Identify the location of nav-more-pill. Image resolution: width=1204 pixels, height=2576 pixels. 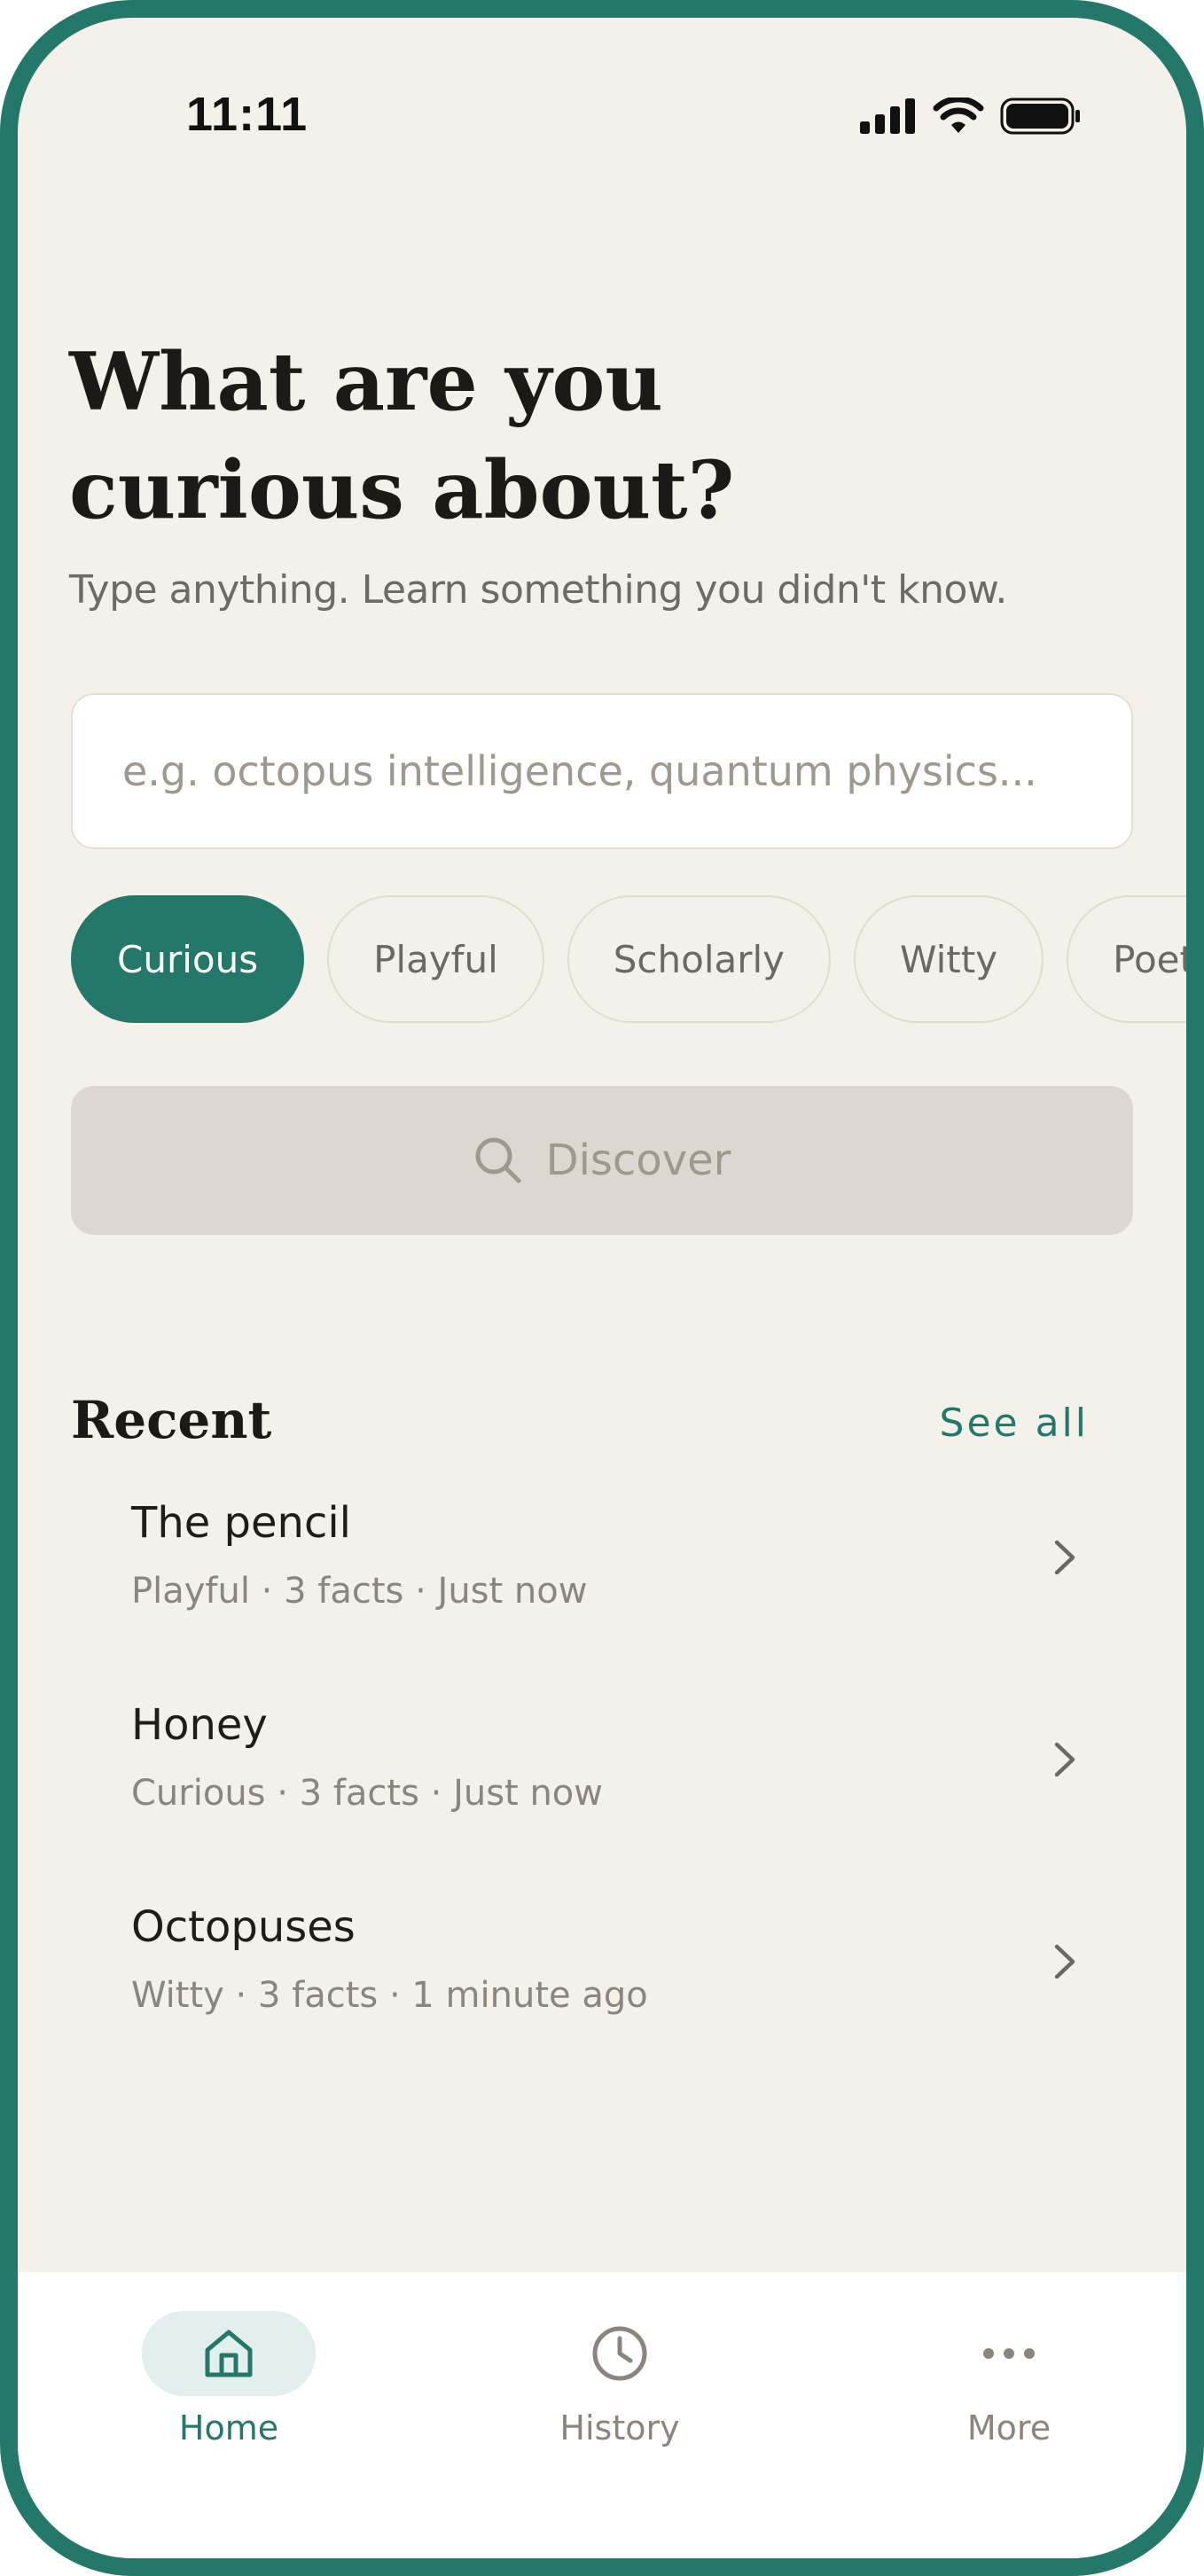
(1009, 2353).